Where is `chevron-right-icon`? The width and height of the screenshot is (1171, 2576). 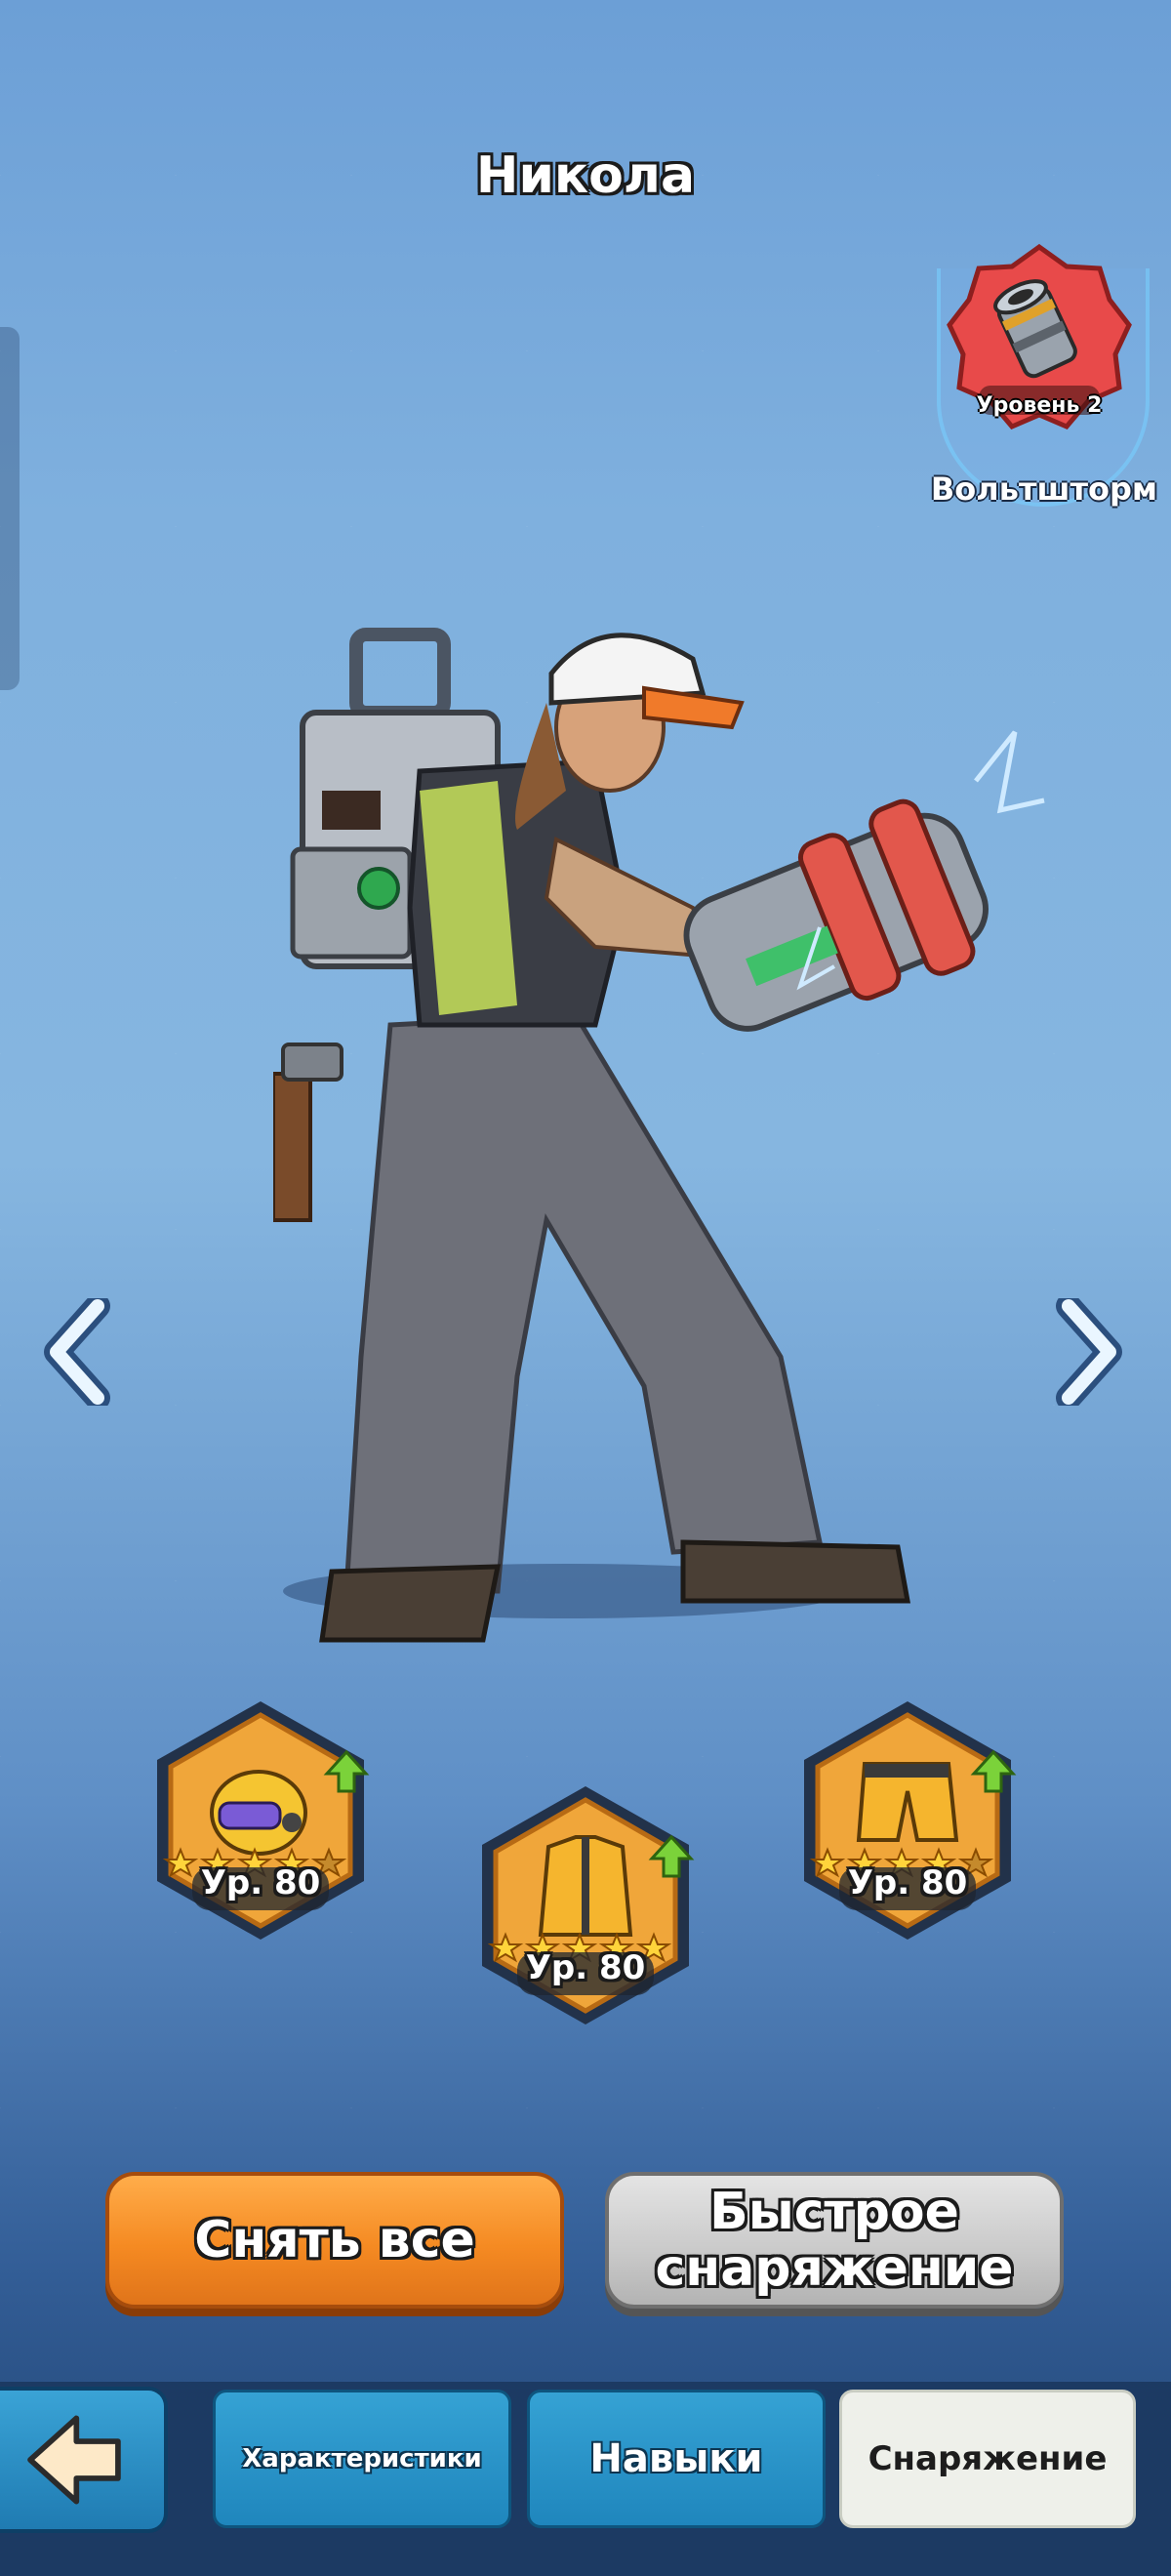 chevron-right-icon is located at coordinates (1089, 1352).